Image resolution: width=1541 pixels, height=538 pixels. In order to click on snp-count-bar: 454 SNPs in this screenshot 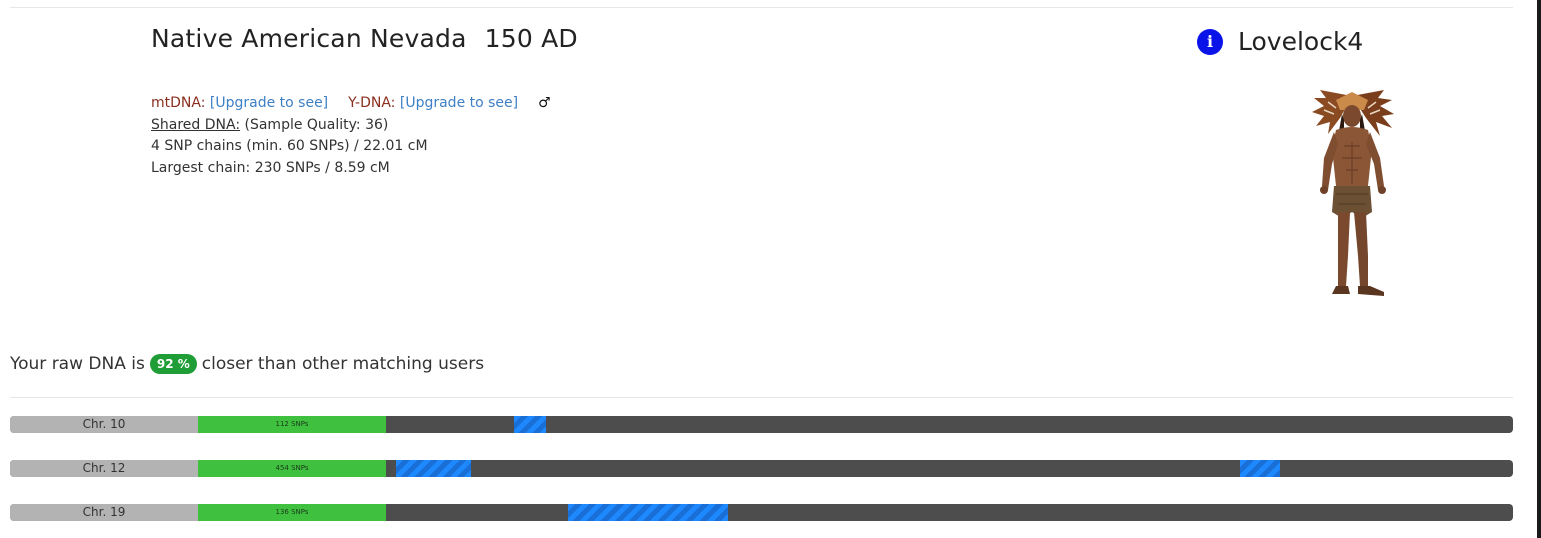, I will do `click(292, 468)`.